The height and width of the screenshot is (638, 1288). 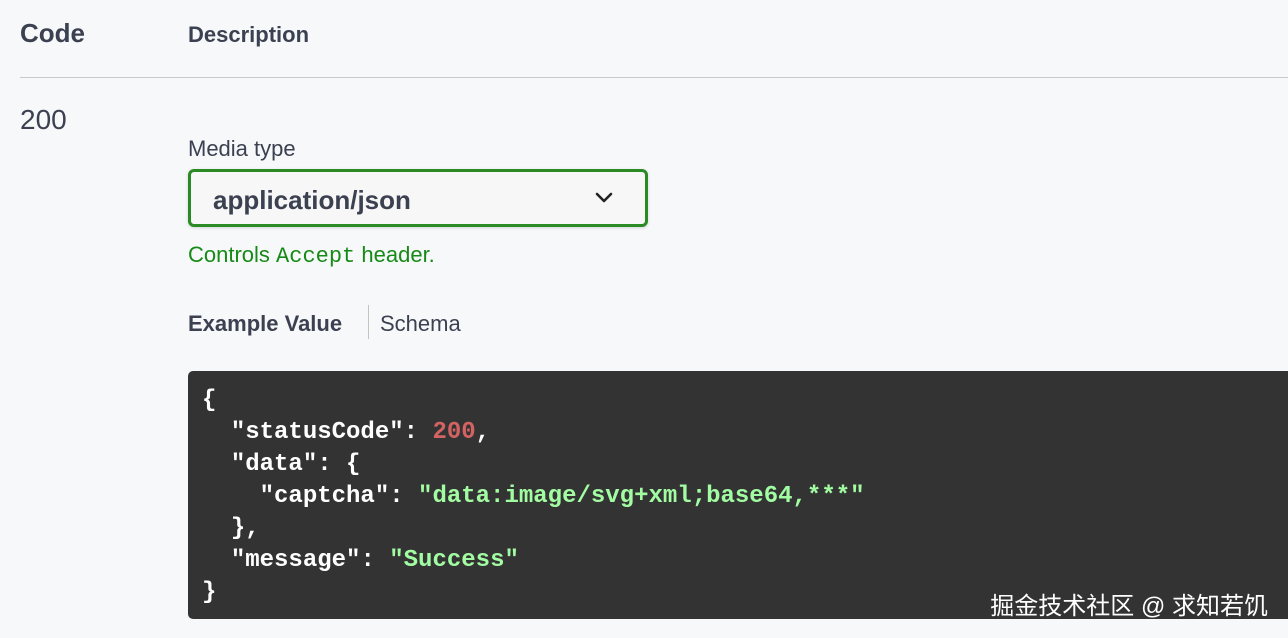 What do you see at coordinates (641, 496) in the screenshot?
I see `json-value-captcha: "data:image/svg+xml;base64,***"` at bounding box center [641, 496].